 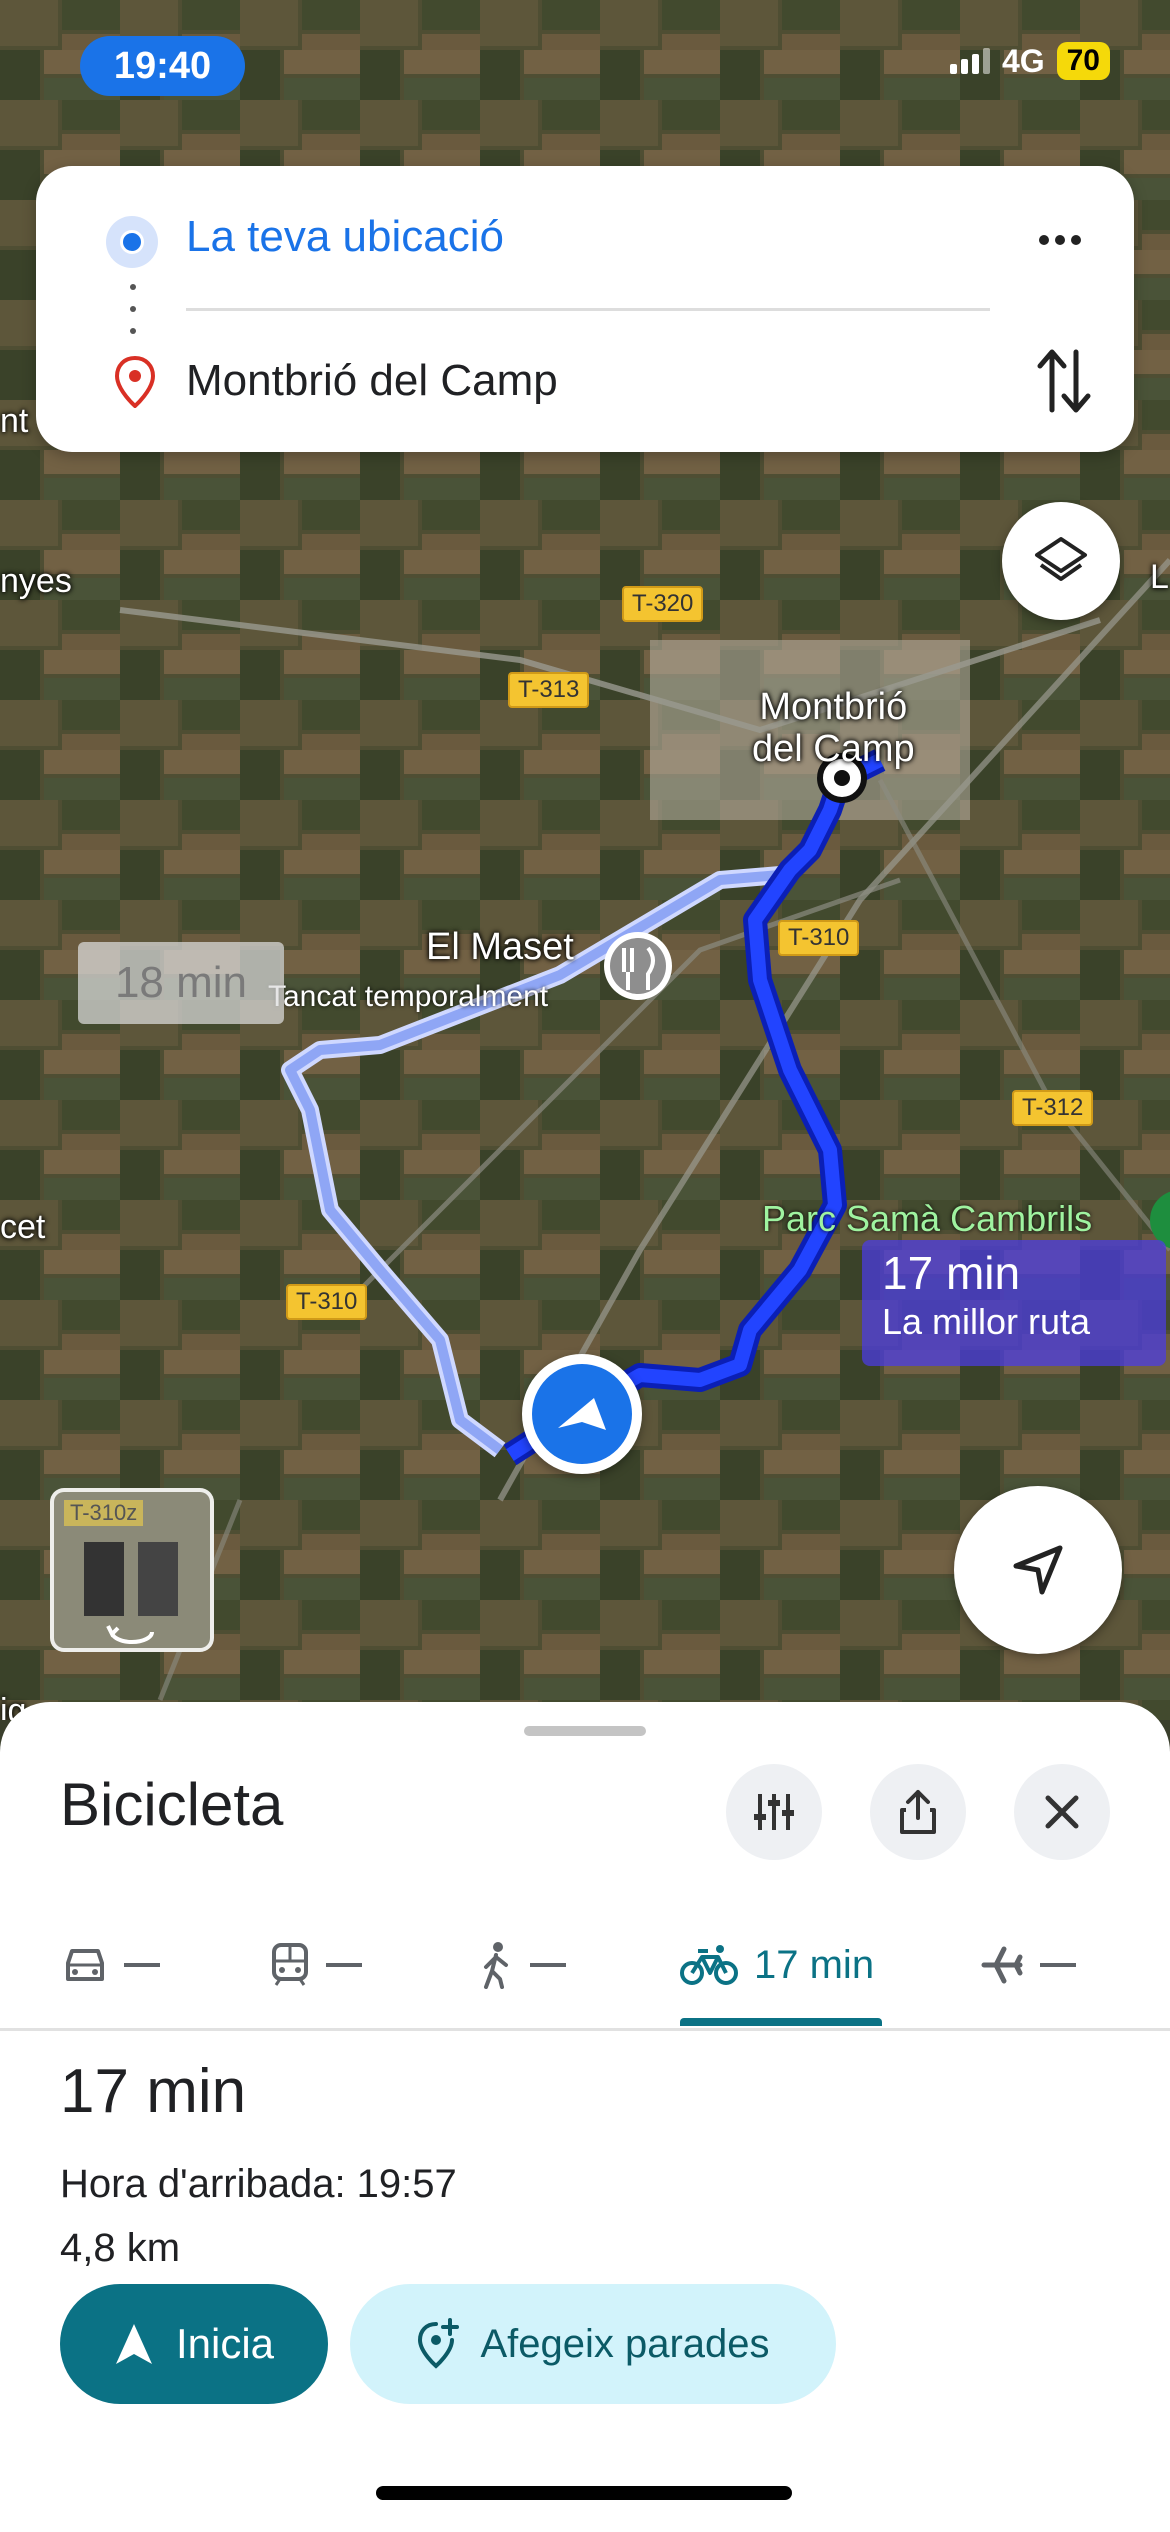 What do you see at coordinates (522, 1965) in the screenshot?
I see `tab-walking` at bounding box center [522, 1965].